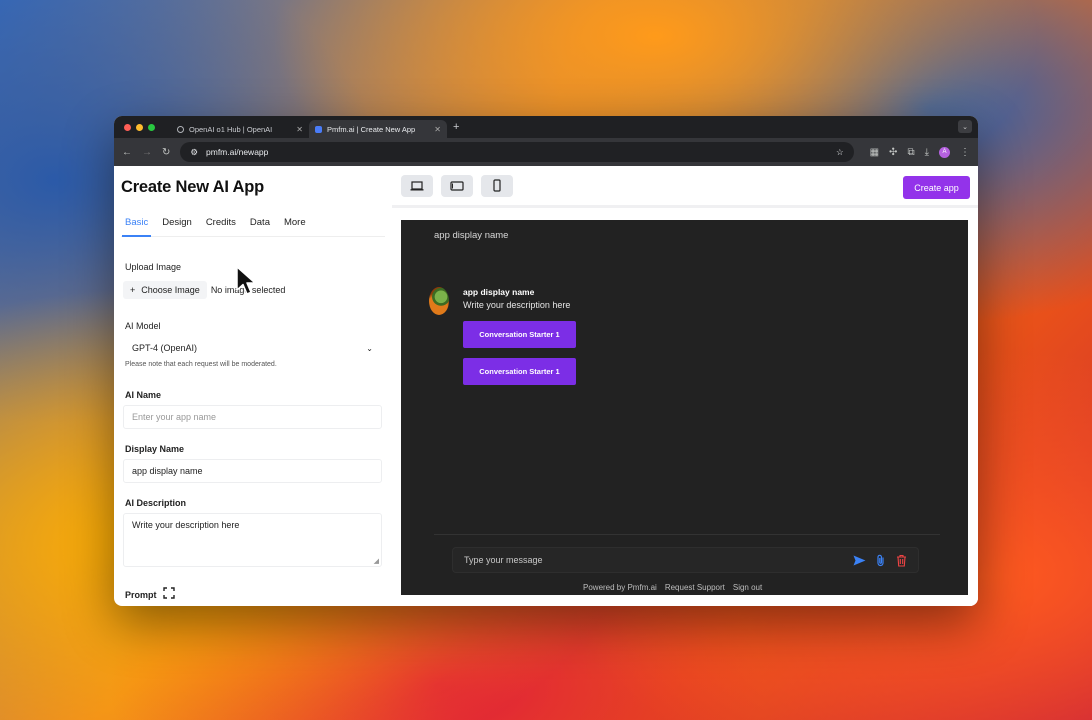 The height and width of the screenshot is (720, 1092). Describe the element at coordinates (180, 129) in the screenshot. I see `openai-favicon-icon` at that location.